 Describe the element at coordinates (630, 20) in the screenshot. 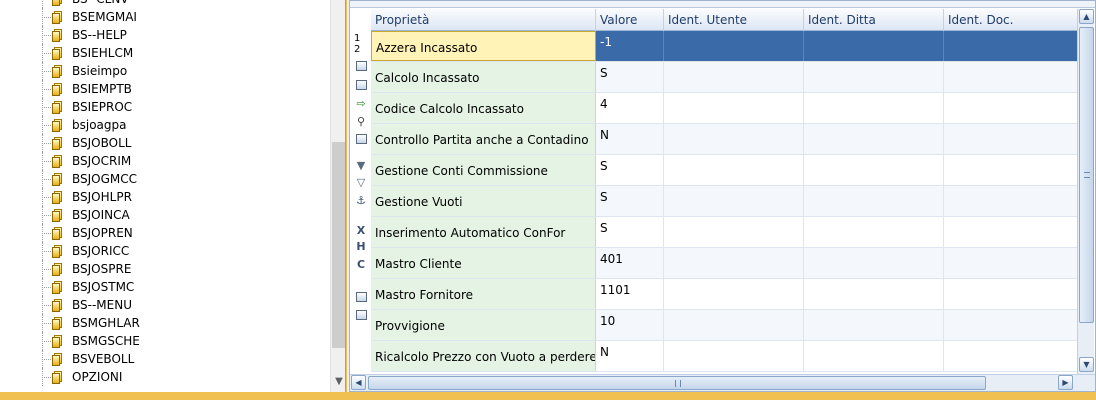

I see `column-header-value: Valore` at that location.